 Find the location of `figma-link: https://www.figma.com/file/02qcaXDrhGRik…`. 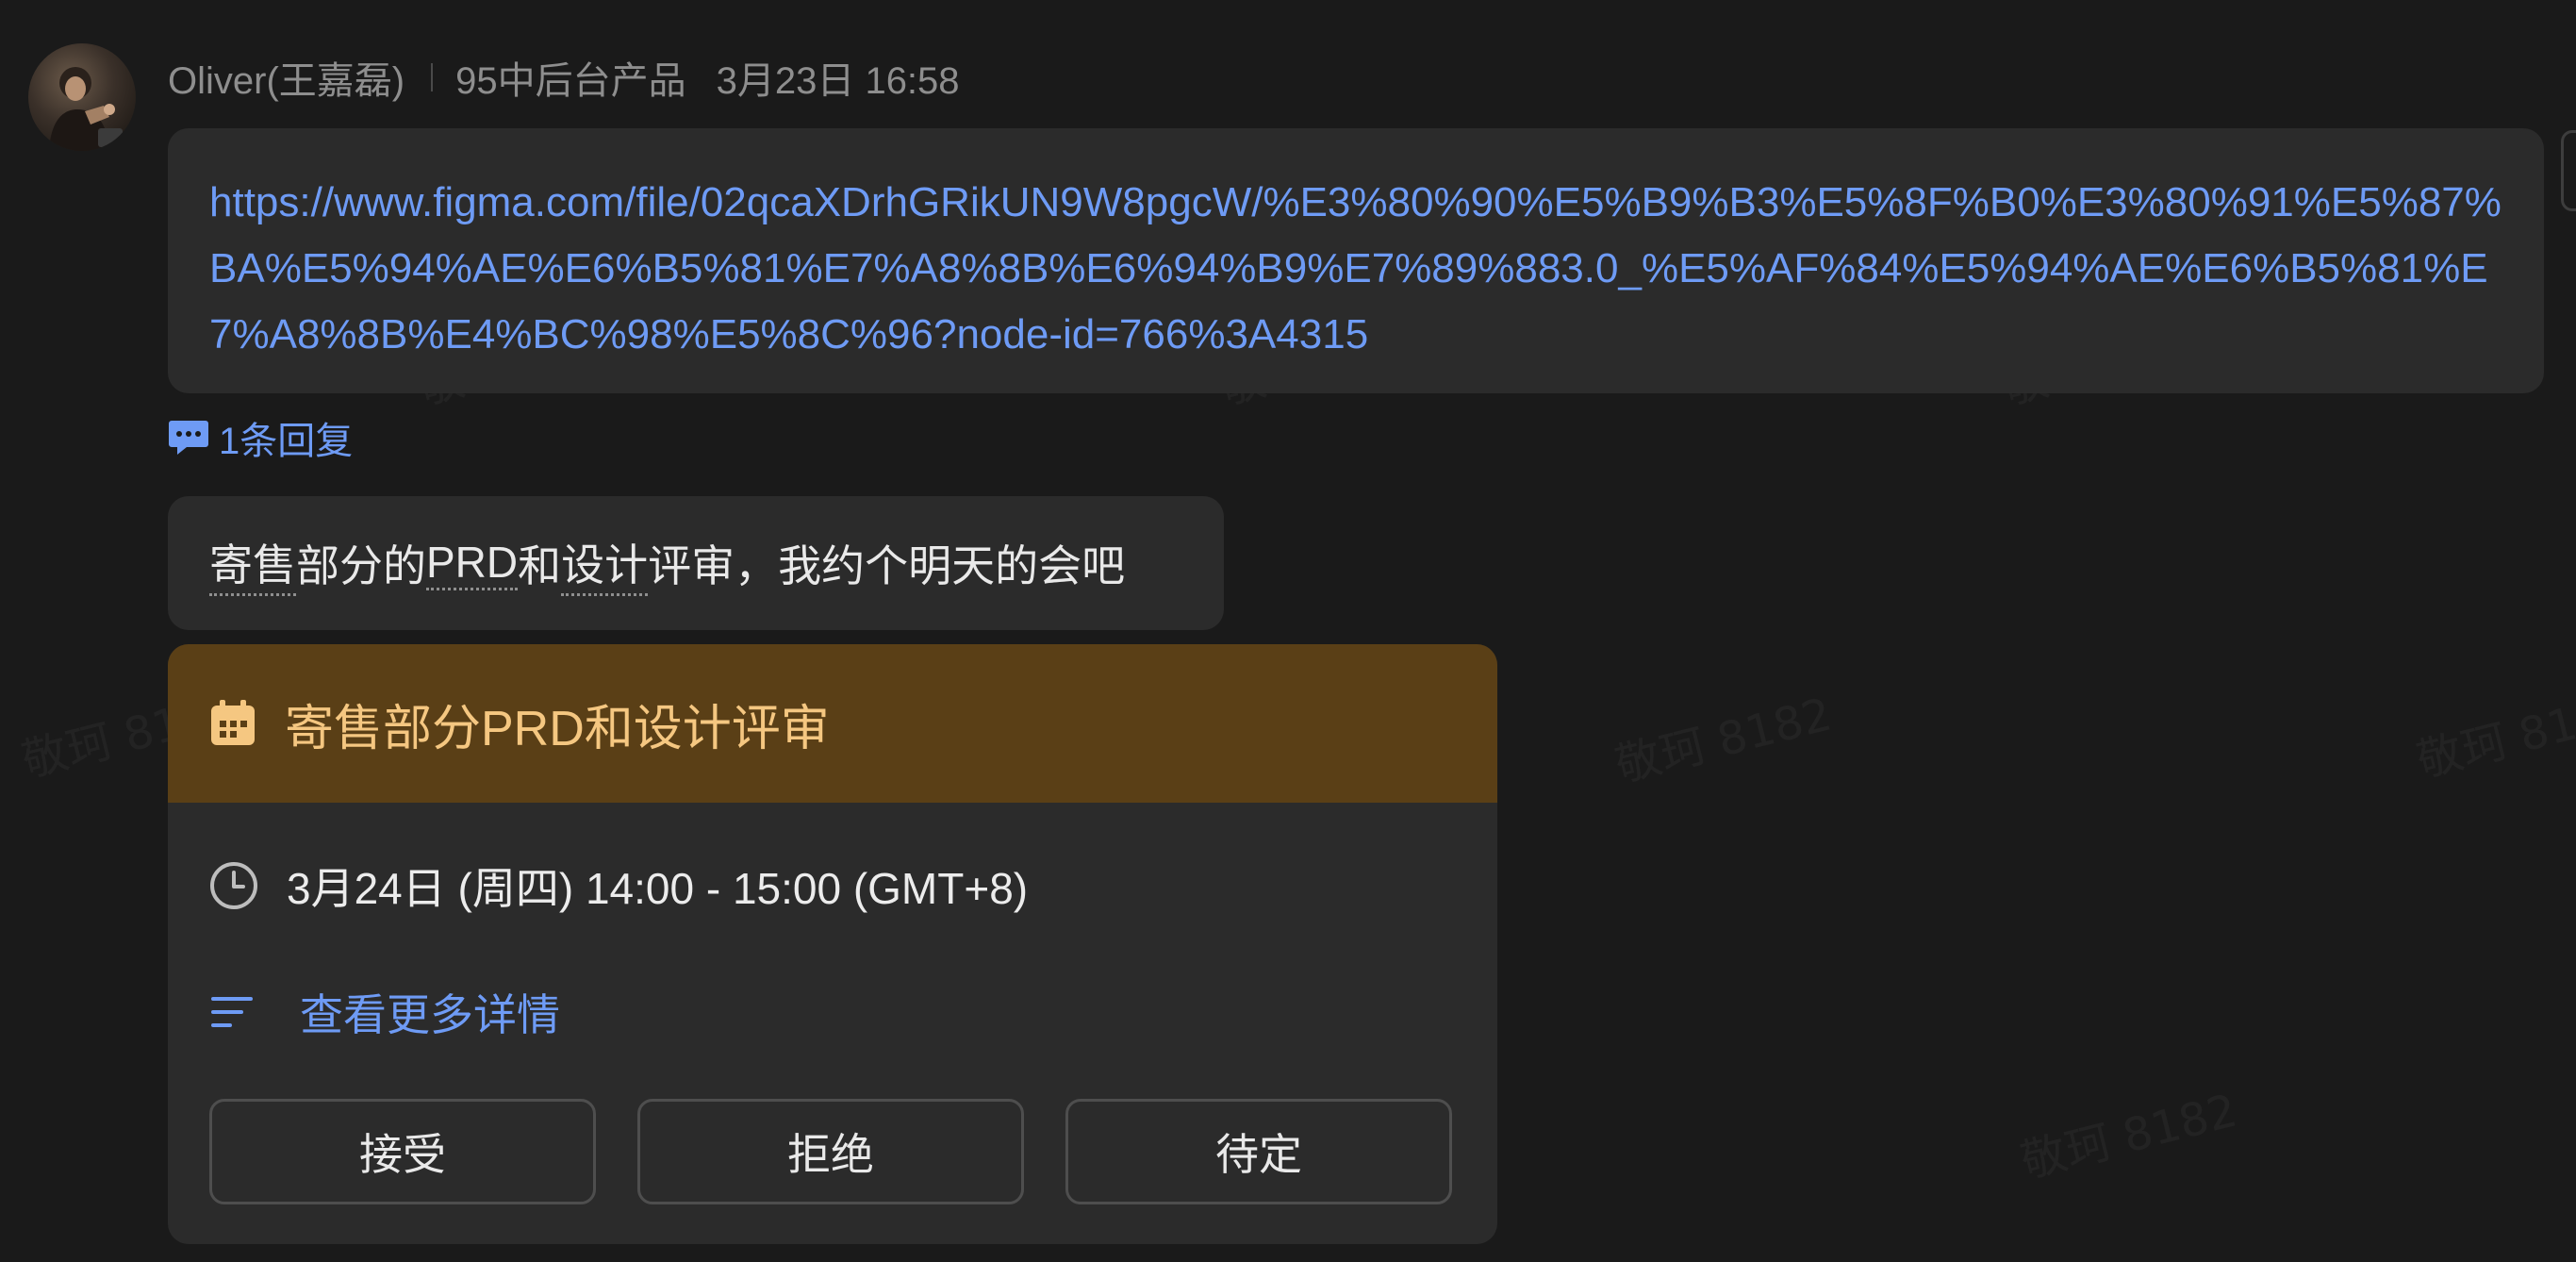

figma-link: https://www.figma.com/file/02qcaXDrhGRik… is located at coordinates (1355, 269).